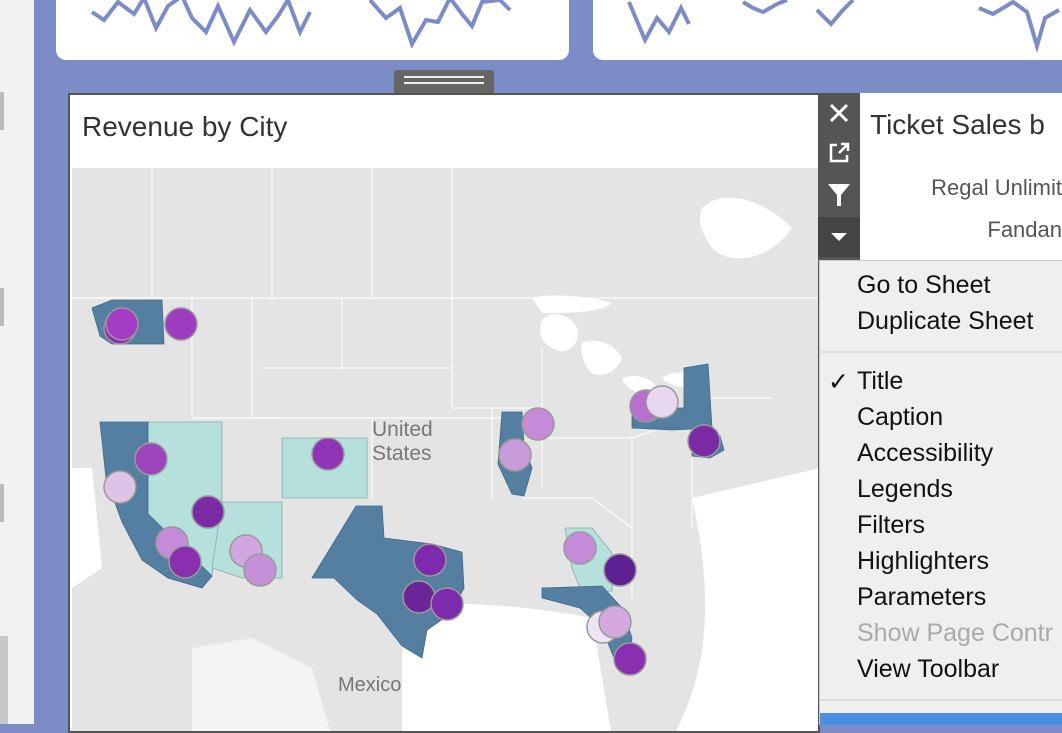  Describe the element at coordinates (444, 82) in the screenshot. I see `drag-handle` at that location.